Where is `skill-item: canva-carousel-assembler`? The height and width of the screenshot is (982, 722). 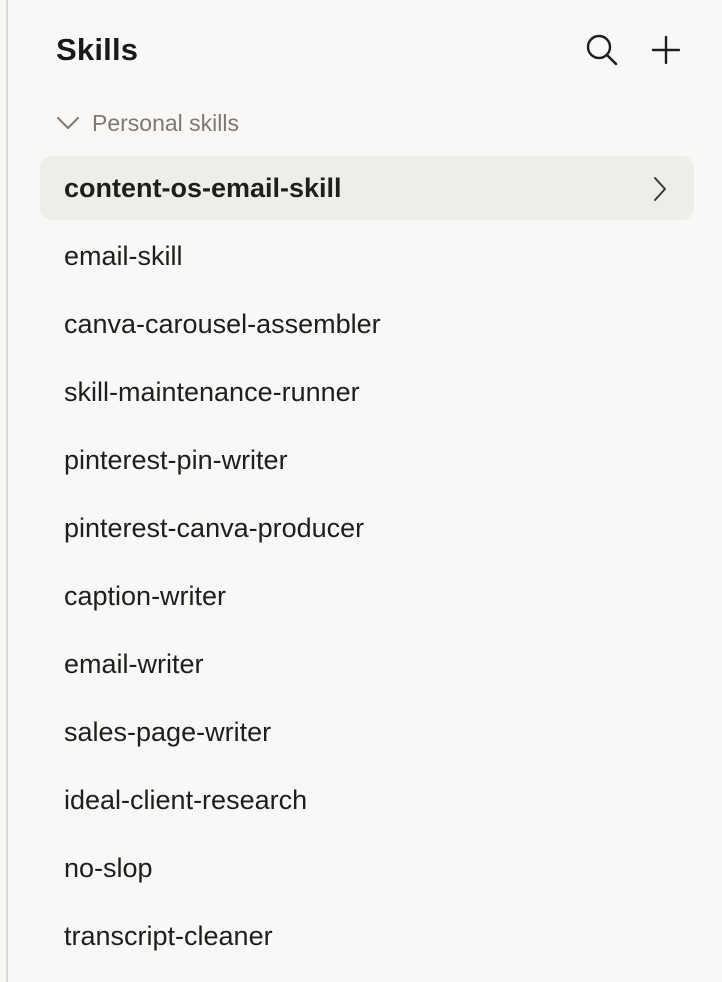
skill-item: canva-carousel-assembler is located at coordinates (367, 324).